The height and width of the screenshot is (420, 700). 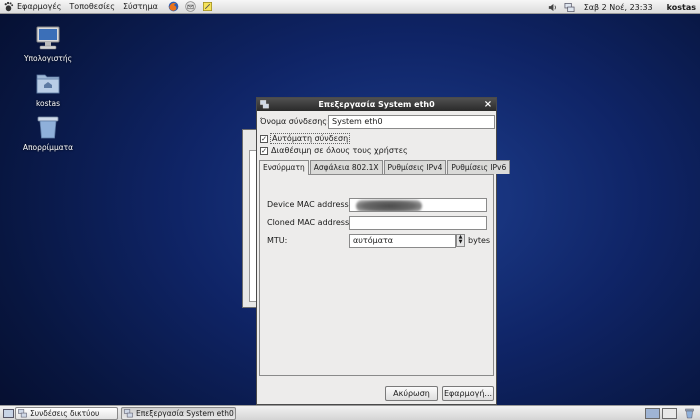 I want to click on mtu-input: αυτόματα, so click(x=402, y=241).